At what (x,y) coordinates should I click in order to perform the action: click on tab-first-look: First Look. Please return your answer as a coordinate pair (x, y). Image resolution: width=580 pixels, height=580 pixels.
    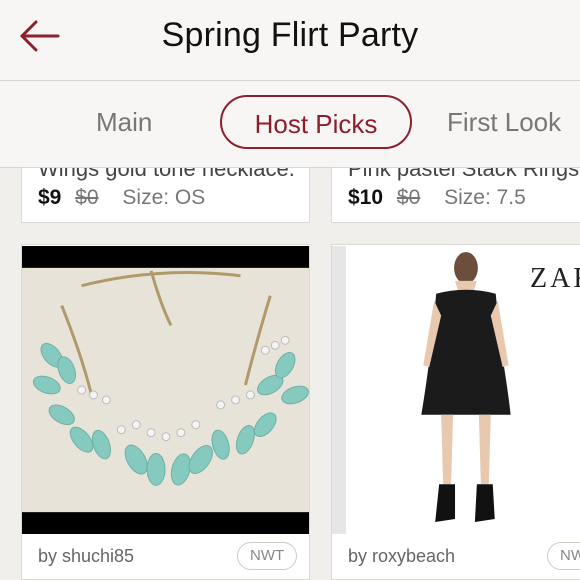
    Looking at the image, I should click on (504, 122).